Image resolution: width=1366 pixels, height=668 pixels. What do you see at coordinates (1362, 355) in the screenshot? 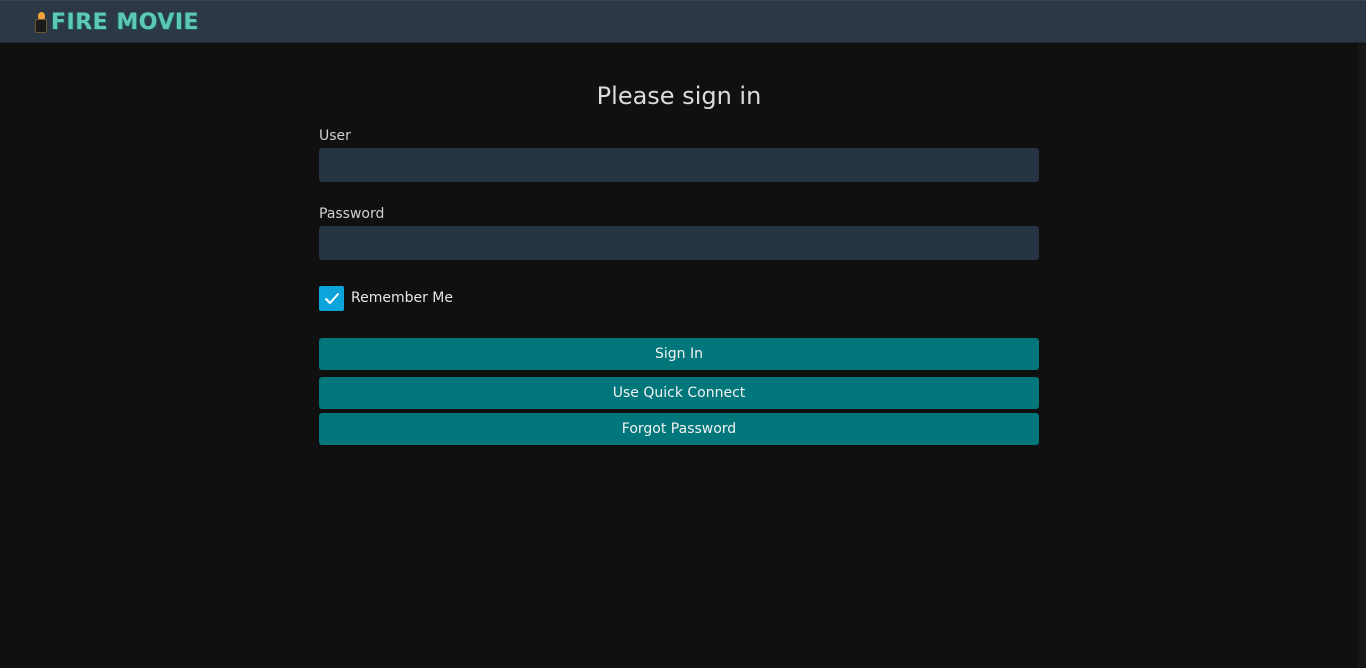
I see `scrollbar` at bounding box center [1362, 355].